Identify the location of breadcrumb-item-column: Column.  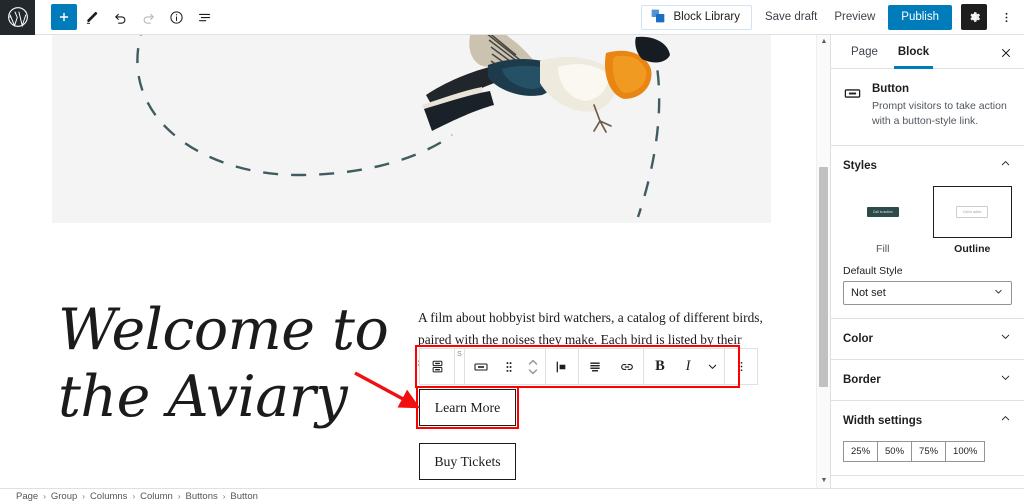
(156, 496).